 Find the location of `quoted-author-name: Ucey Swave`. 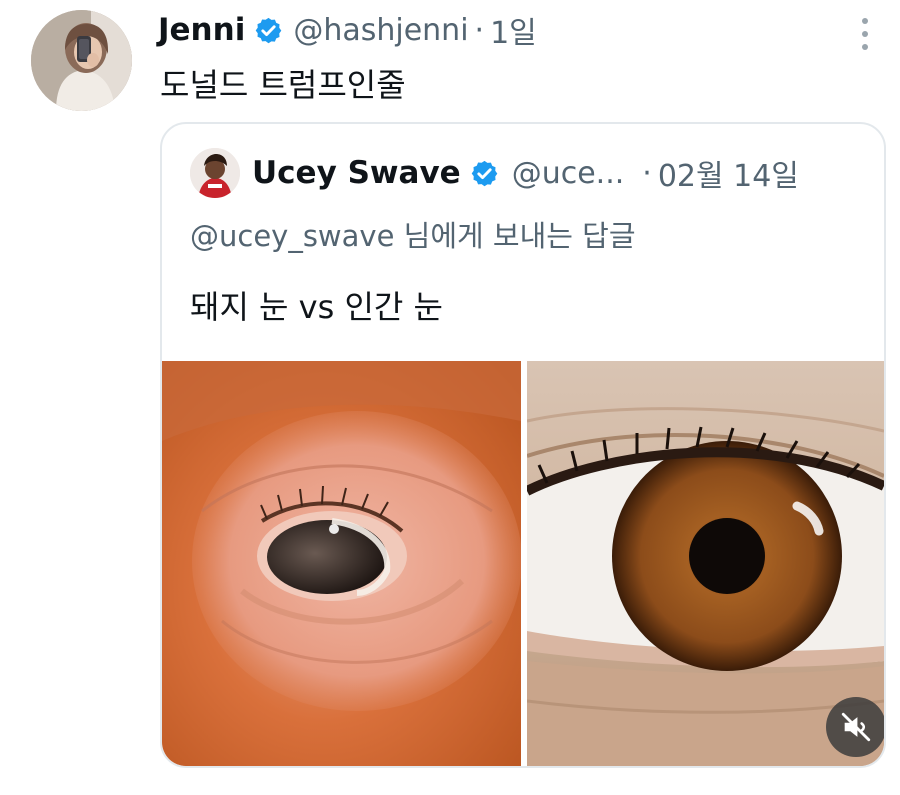

quoted-author-name: Ucey Swave is located at coordinates (356, 173).